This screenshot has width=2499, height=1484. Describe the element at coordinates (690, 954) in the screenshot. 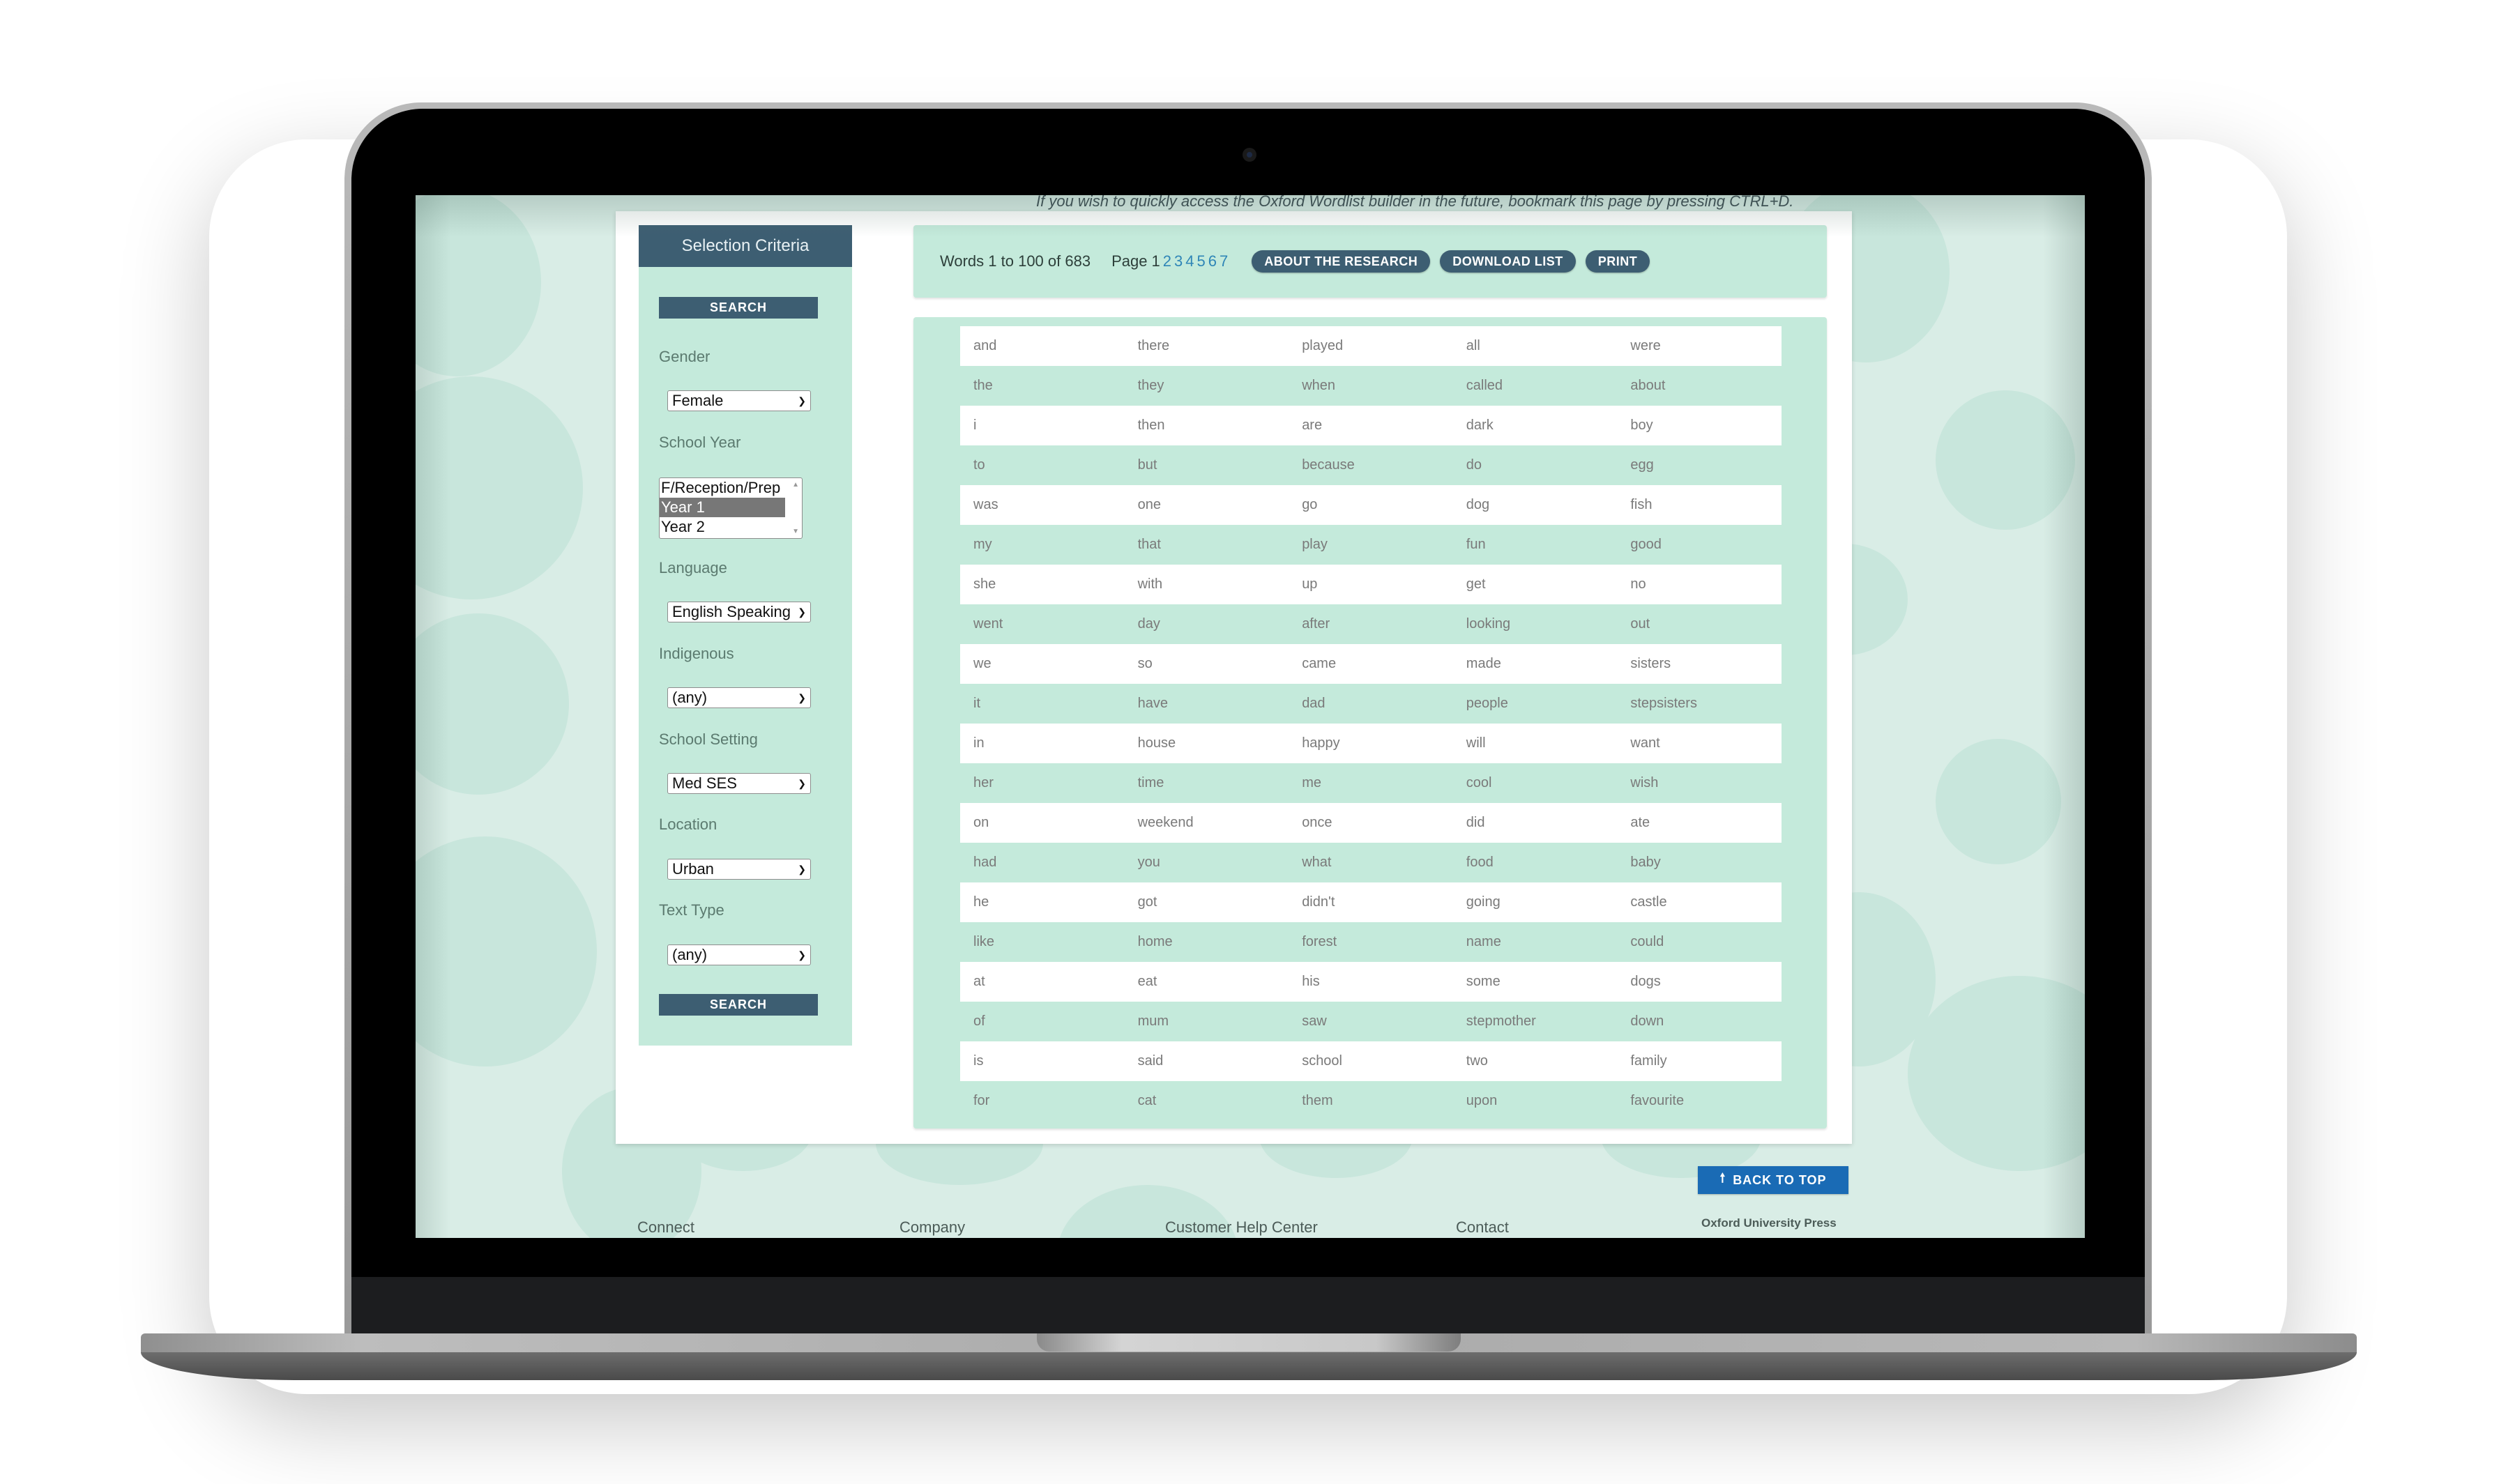

I see `text-type-select-value: (any)` at that location.